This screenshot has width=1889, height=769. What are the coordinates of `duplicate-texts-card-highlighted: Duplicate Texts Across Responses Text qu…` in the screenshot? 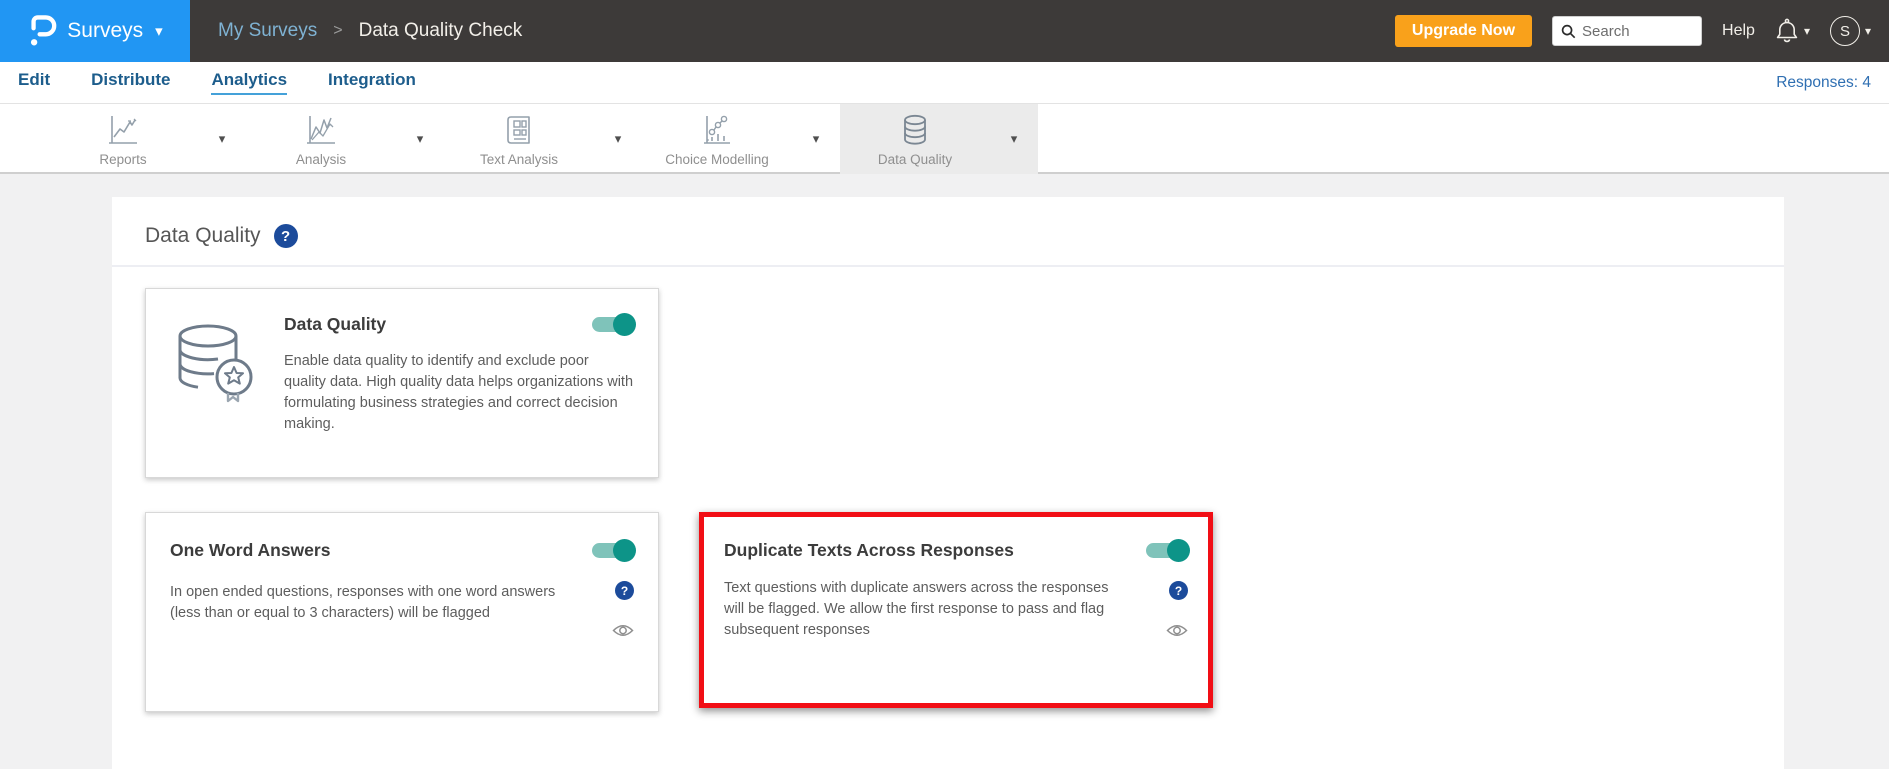 It's located at (956, 610).